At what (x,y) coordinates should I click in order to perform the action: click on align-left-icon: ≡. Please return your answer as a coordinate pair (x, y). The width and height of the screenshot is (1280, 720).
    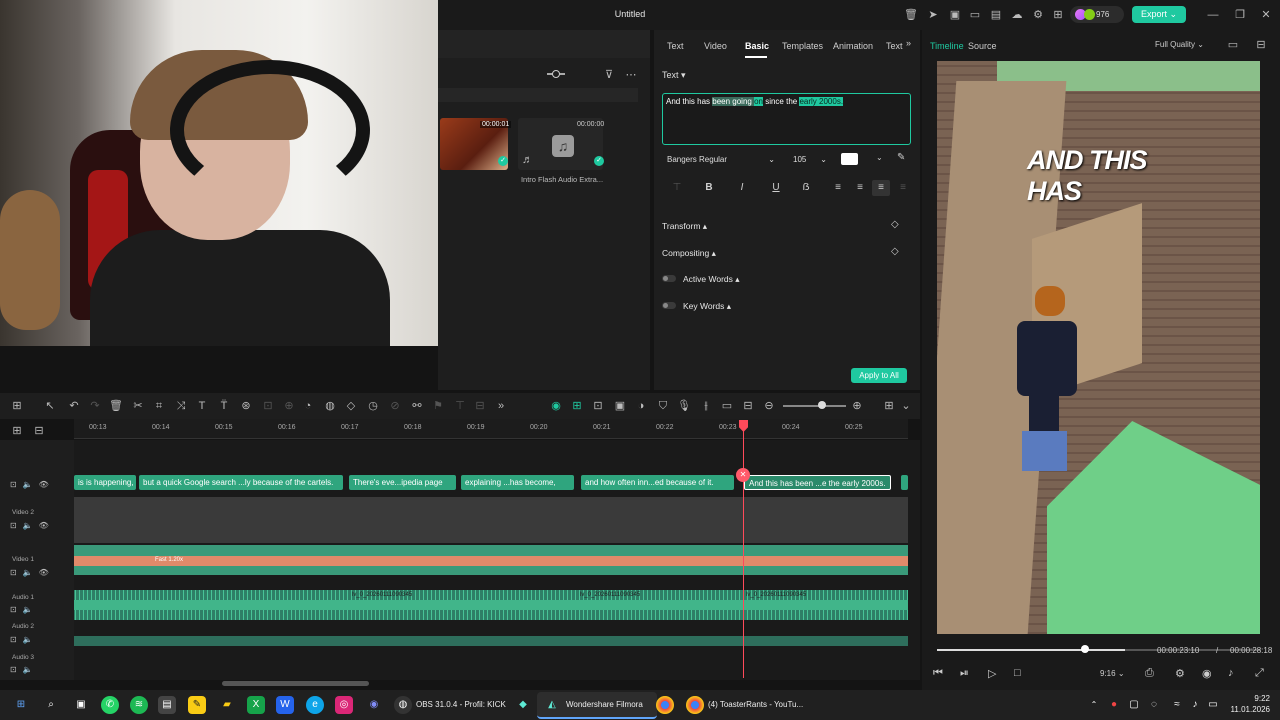
    Looking at the image, I should click on (838, 188).